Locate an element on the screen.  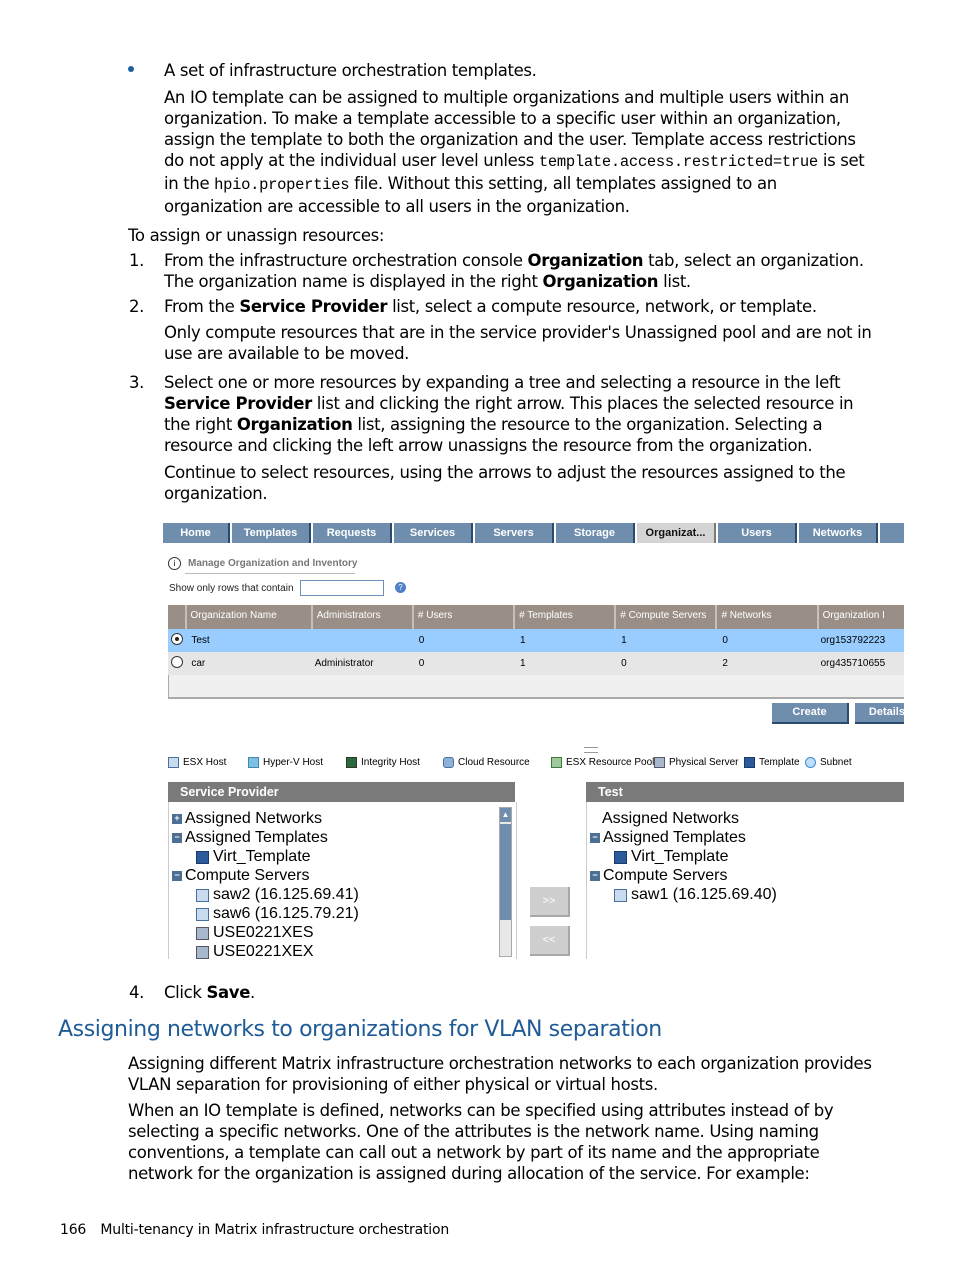
tab-users: Users is located at coordinates (757, 533).